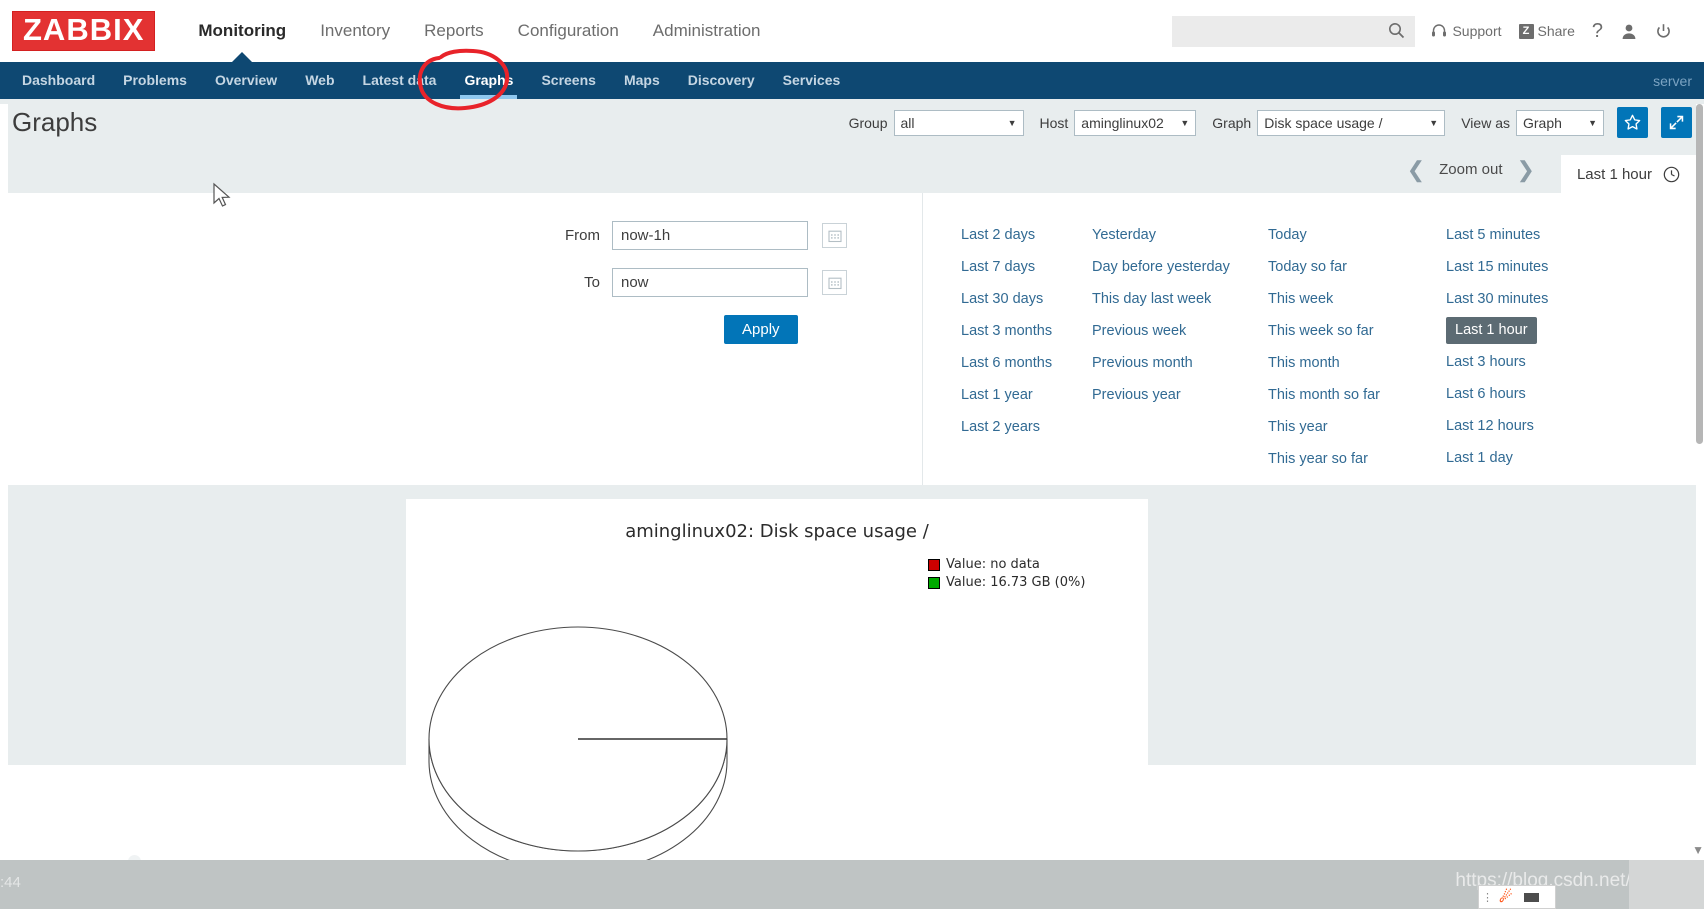  I want to click on quick-range-item: Yesterday, so click(1124, 235).